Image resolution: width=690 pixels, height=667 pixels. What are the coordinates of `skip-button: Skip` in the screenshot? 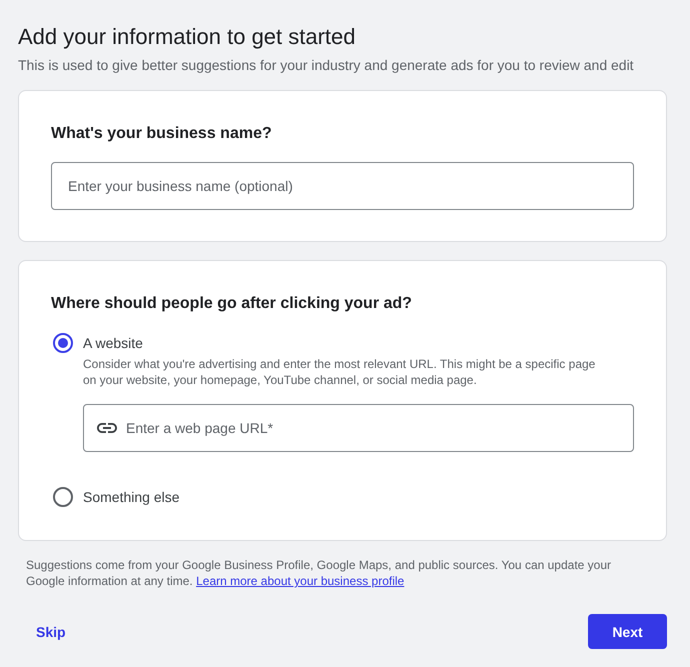 It's located at (51, 631).